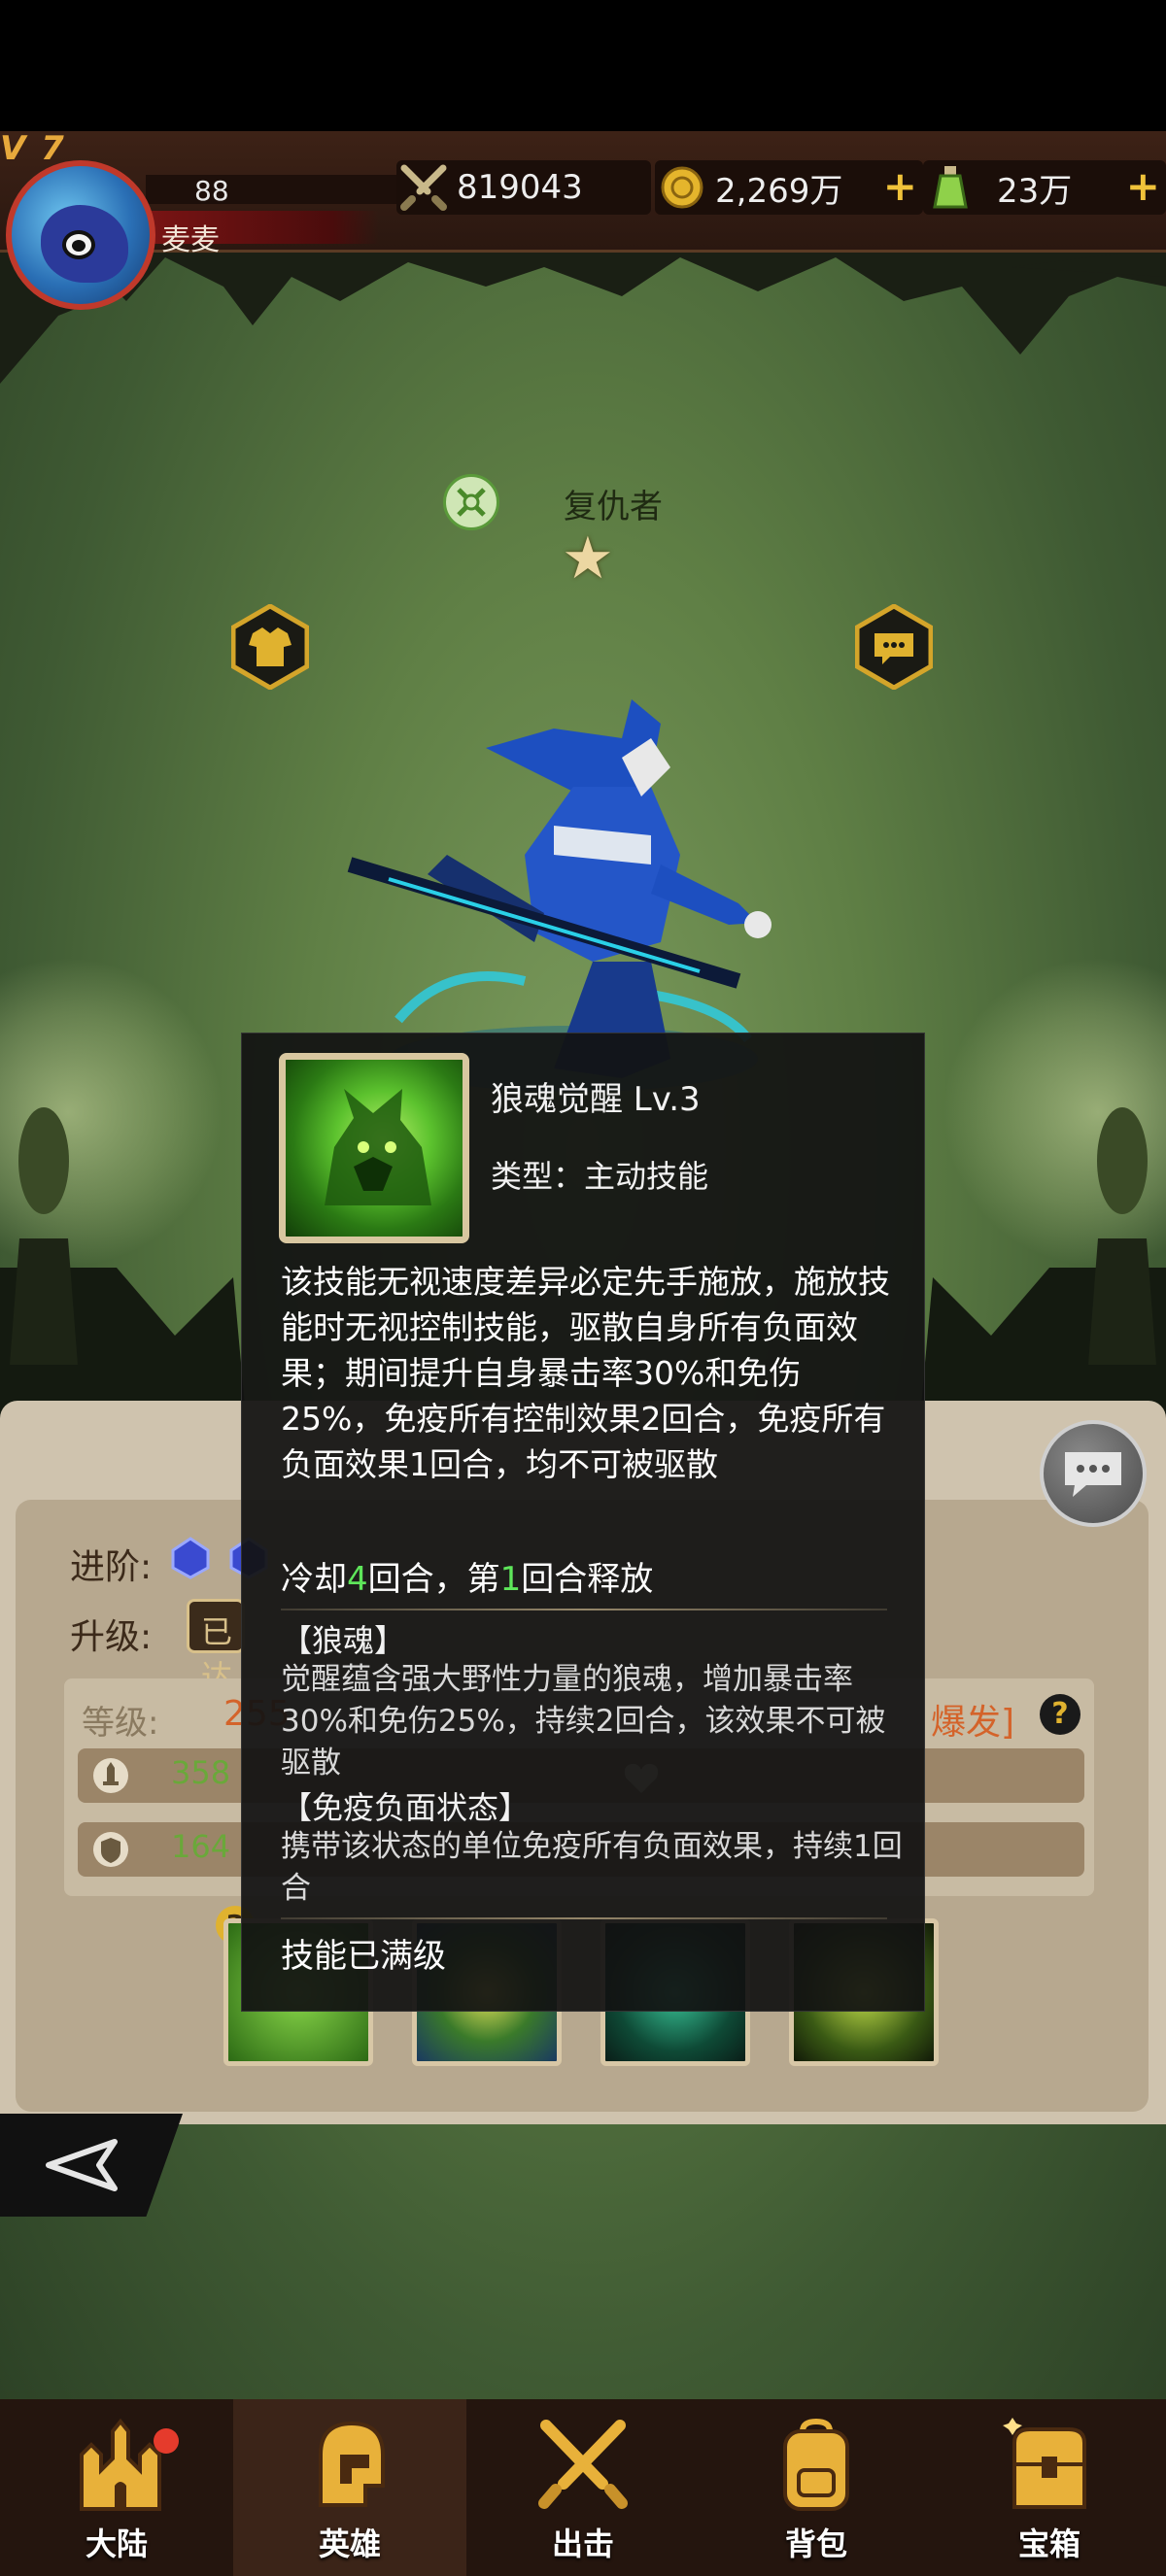  What do you see at coordinates (1049, 2464) in the screenshot?
I see `treasure-chest-icon` at bounding box center [1049, 2464].